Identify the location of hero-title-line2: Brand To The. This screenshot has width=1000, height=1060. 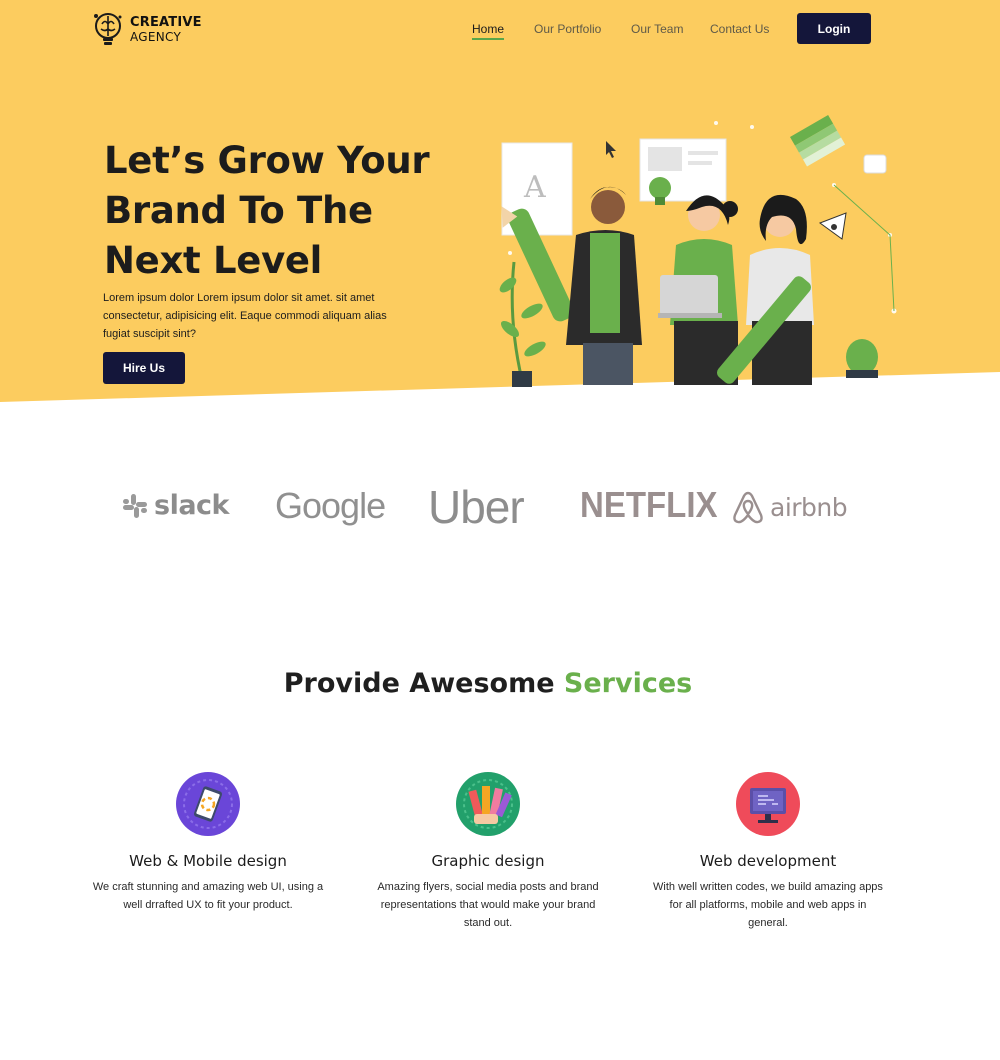
(238, 210).